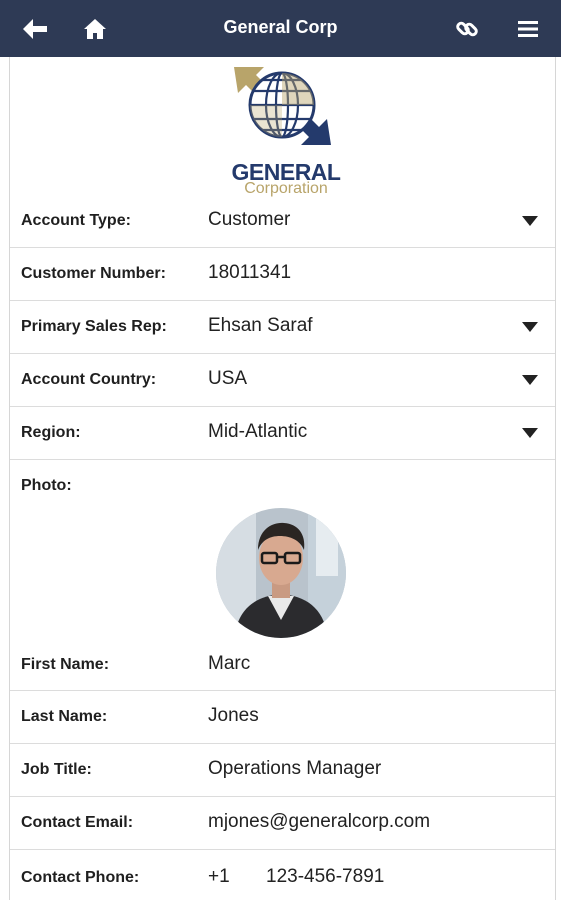 Image resolution: width=561 pixels, height=900 pixels. I want to click on account-type-field: Account Type: Customer, so click(282, 221).